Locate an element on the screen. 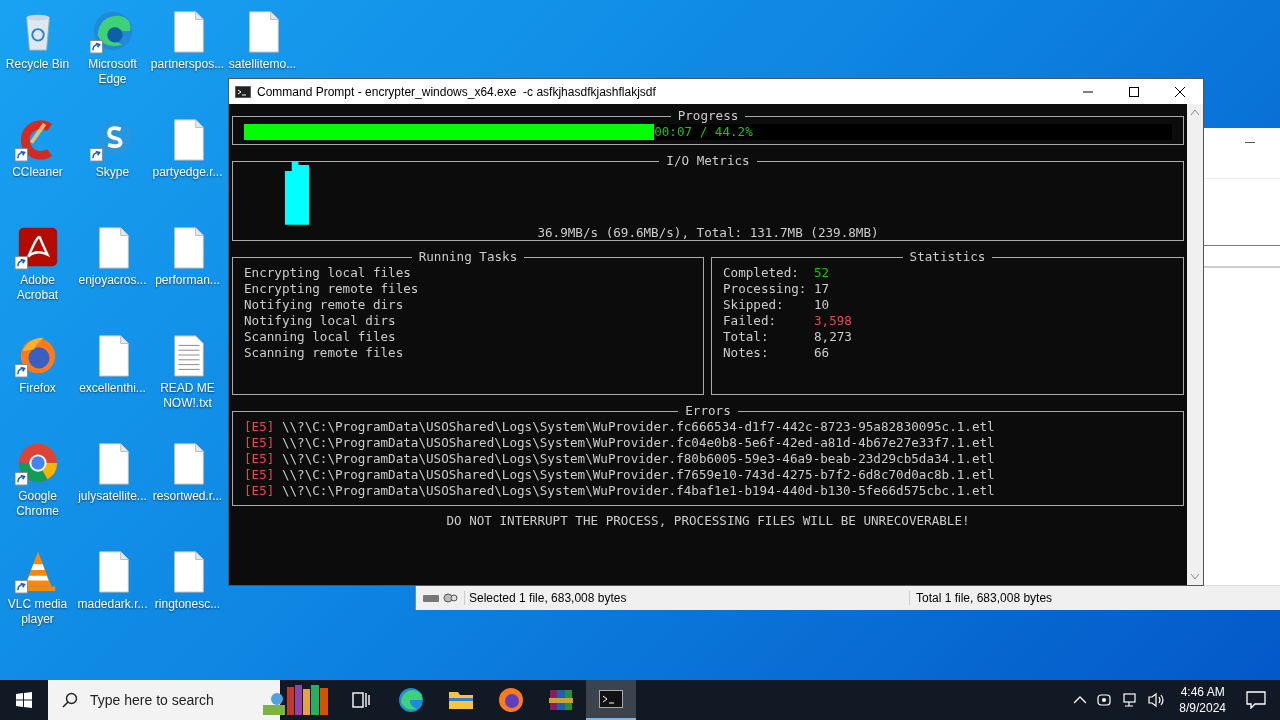 The image size is (1280, 720). window-title: Command Prompt - encrypter_windows_x64.exe -c asfkjhasdfkjashflakjsdf is located at coordinates (457, 91).